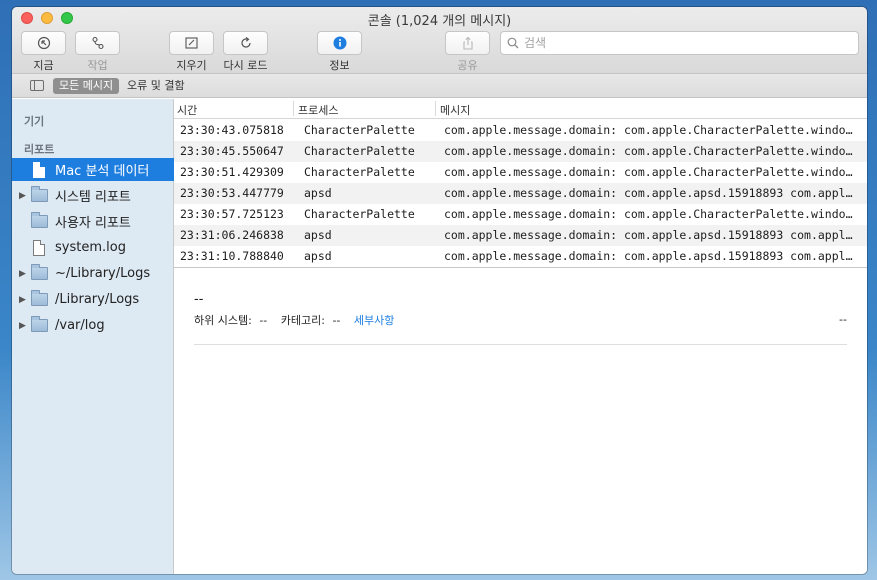 The image size is (877, 580). I want to click on sidebar-item-user-reports: 사용자 리포트, so click(93, 221).